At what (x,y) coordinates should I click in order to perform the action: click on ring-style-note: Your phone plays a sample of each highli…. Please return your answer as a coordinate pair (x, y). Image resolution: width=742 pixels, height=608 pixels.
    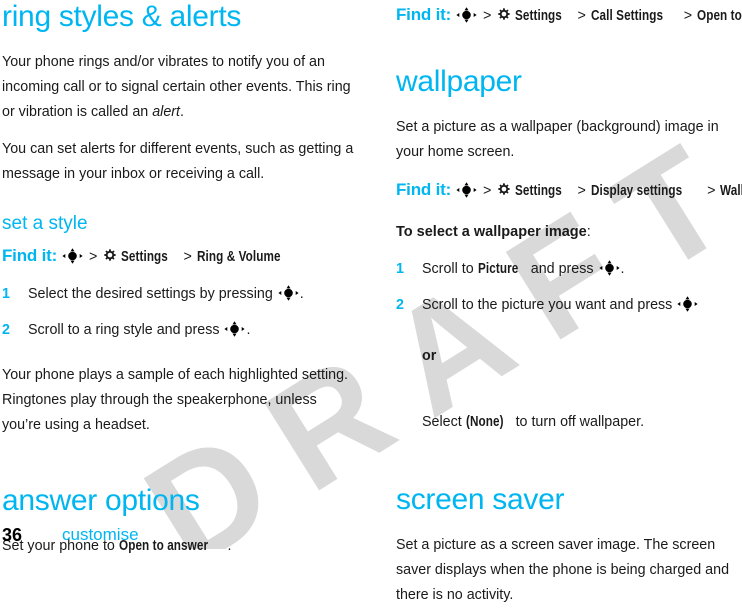
    Looking at the image, I should click on (175, 400).